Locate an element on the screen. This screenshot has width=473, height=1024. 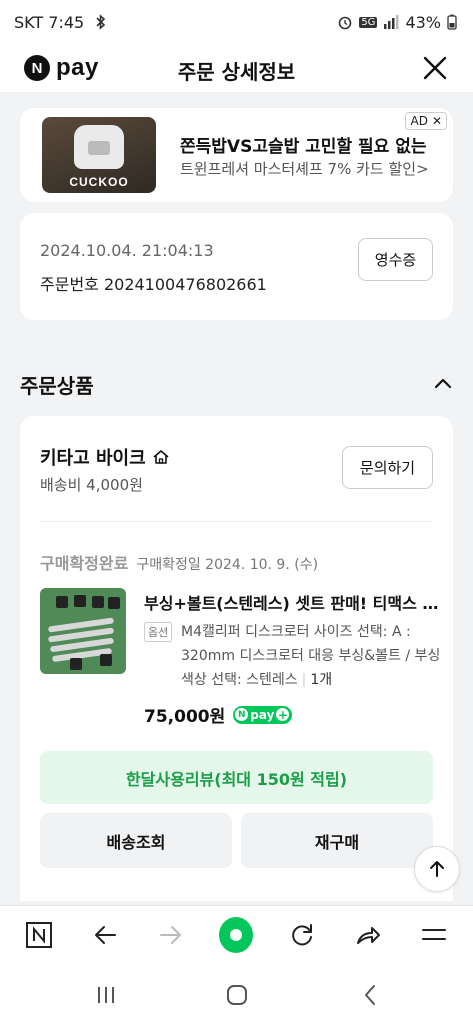
seller-name: 키타고 바이크 is located at coordinates (93, 458).